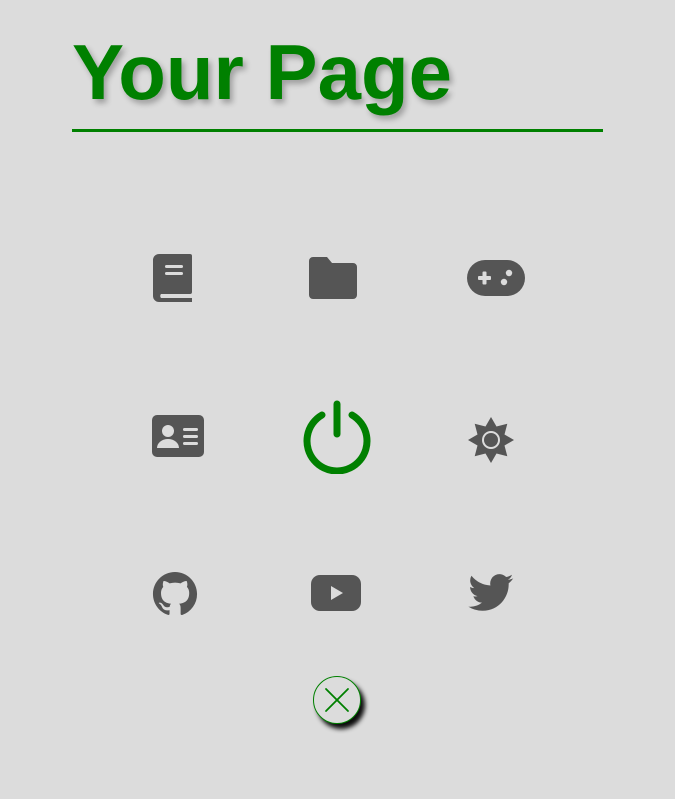 This screenshot has width=675, height=799. I want to click on book-button, so click(173, 278).